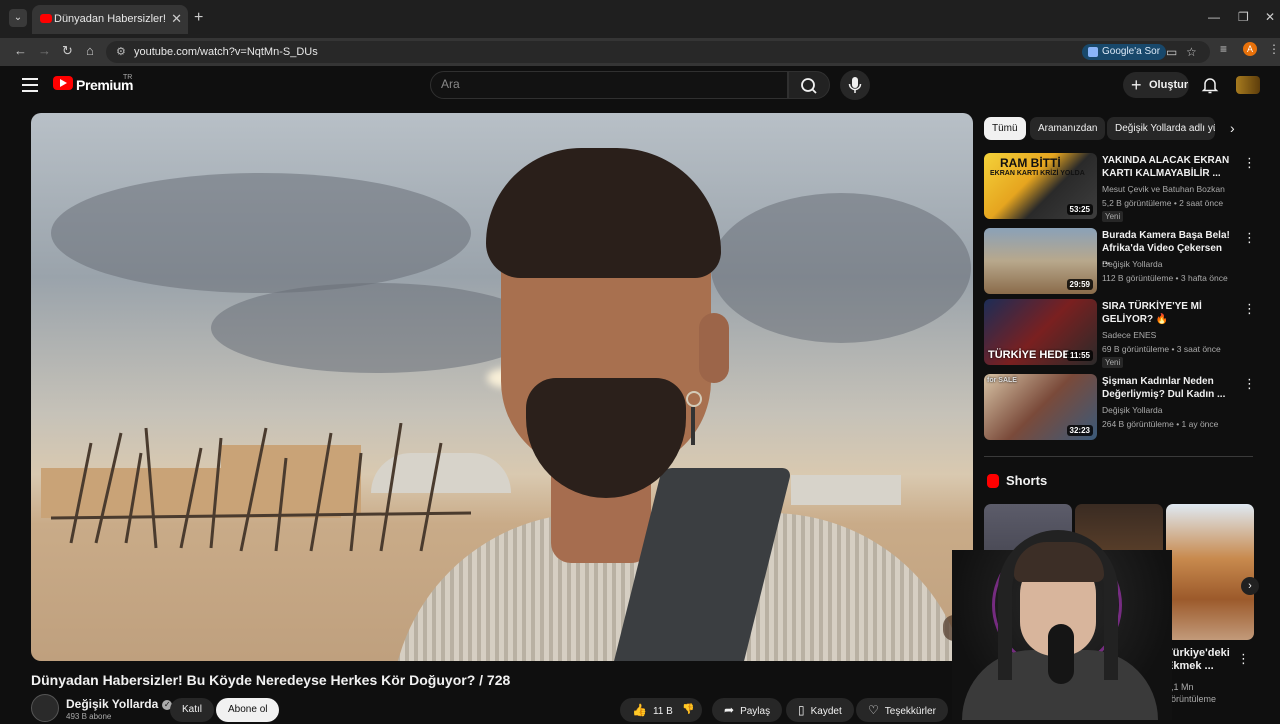 This screenshot has width=1280, height=724. I want to click on channel-name: Değişik Yollarda ✓, so click(119, 704).